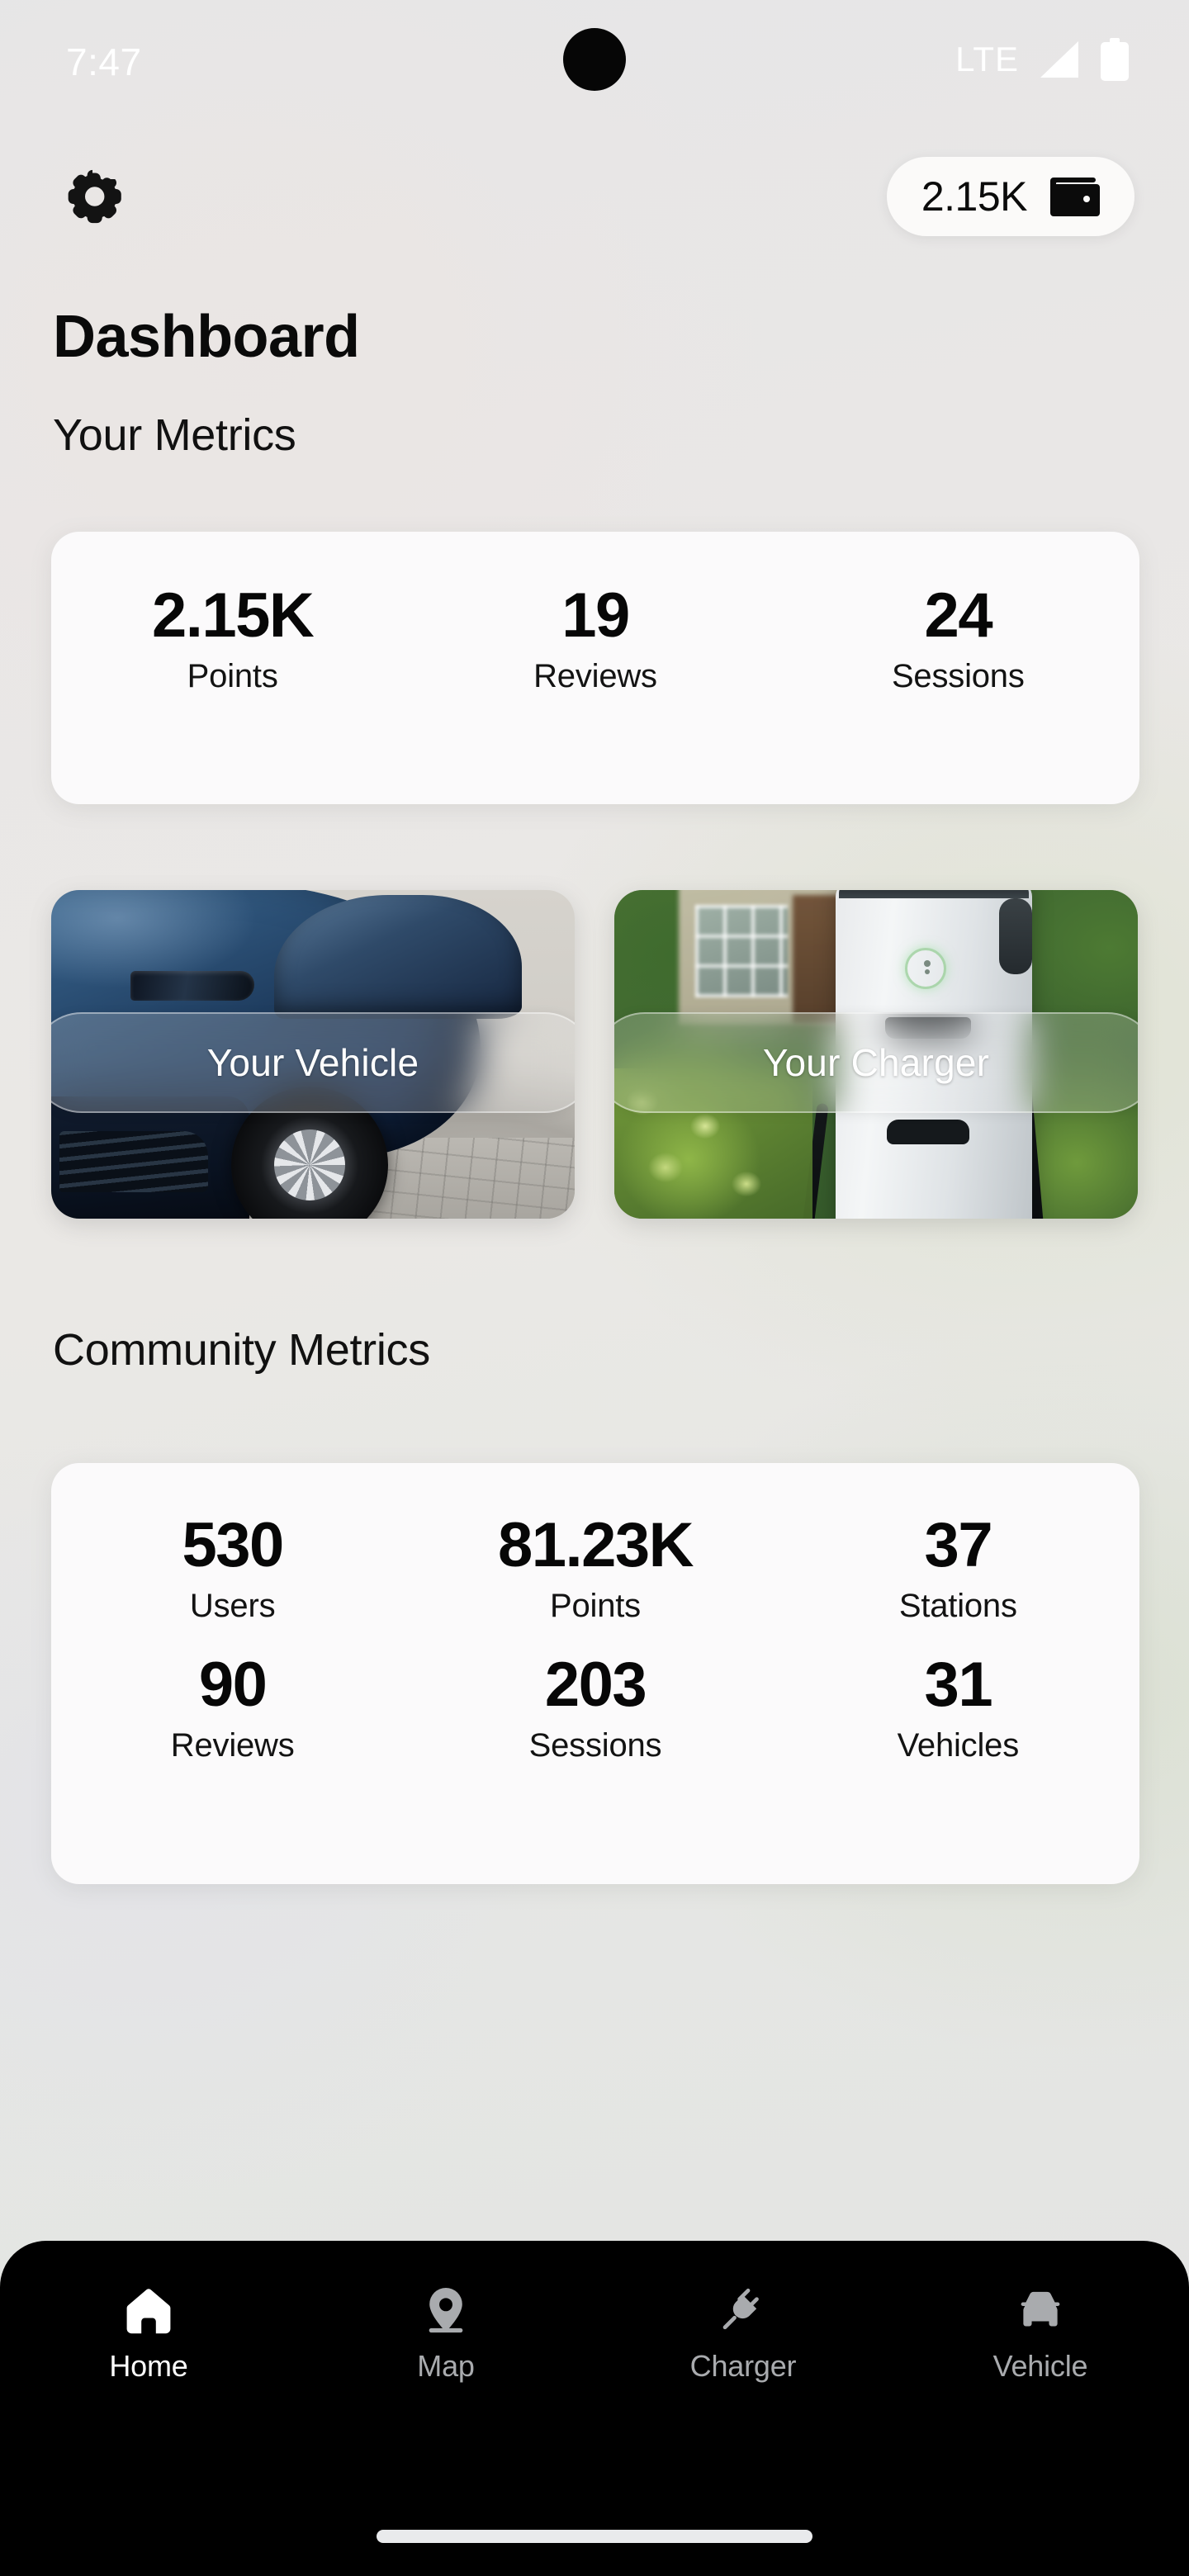 Image resolution: width=1189 pixels, height=2576 pixels. I want to click on community-metrics-heading: Community Metrics, so click(241, 1350).